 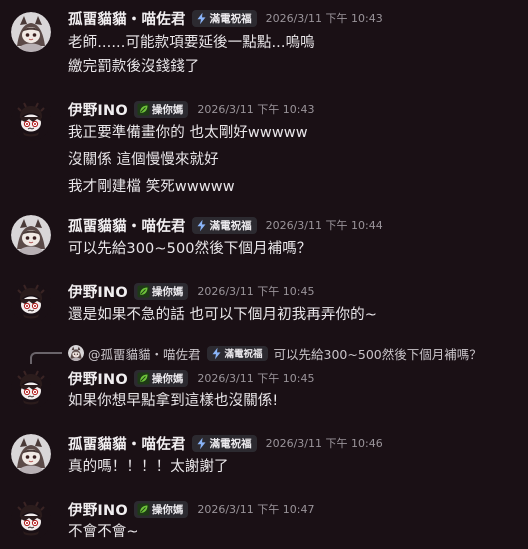 I want to click on reply-text: 可以先給300~500然後下個月補嗎？, so click(x=377, y=354).